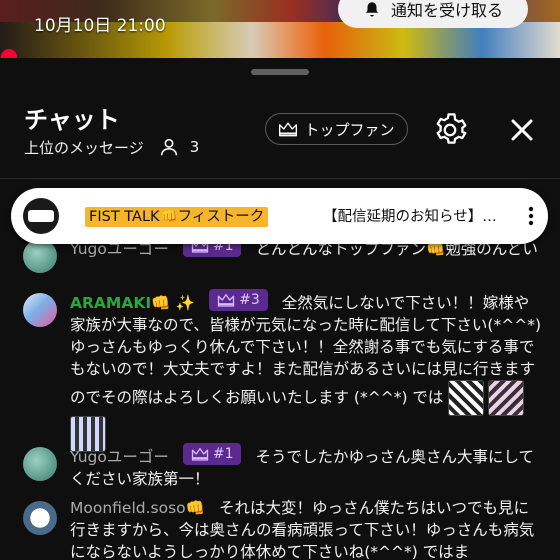 The image size is (560, 560). I want to click on video-player: 10月10日 21:00 通知を受け取る, so click(280, 29).